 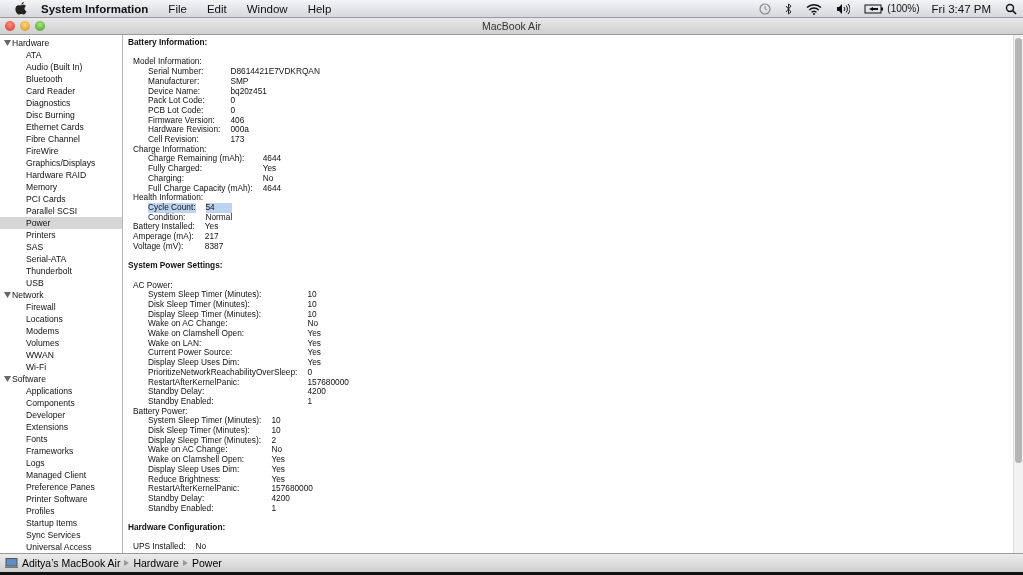 What do you see at coordinates (249, 91) in the screenshot?
I see `field-value: bq20z451` at bounding box center [249, 91].